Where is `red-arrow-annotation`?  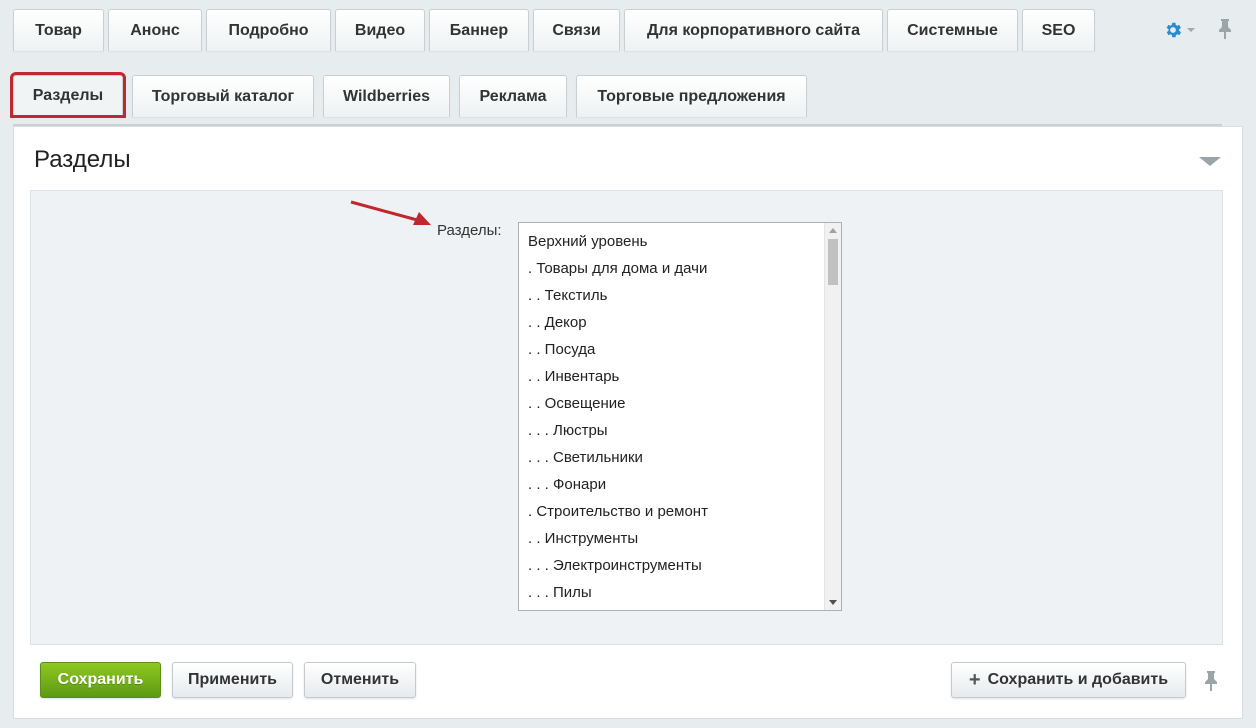
red-arrow-annotation is located at coordinates (390, 212).